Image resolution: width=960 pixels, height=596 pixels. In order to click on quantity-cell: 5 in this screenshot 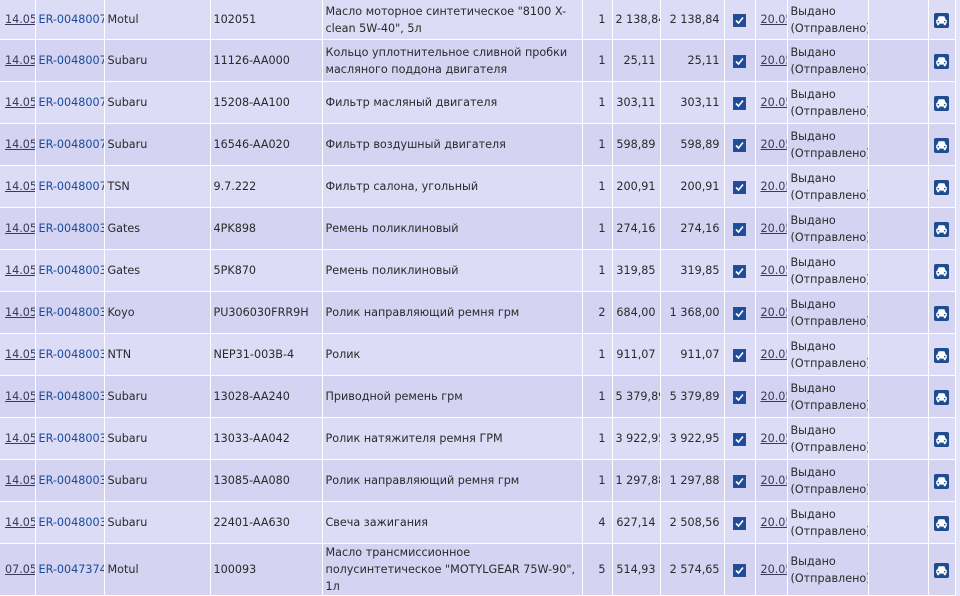, I will do `click(597, 569)`.